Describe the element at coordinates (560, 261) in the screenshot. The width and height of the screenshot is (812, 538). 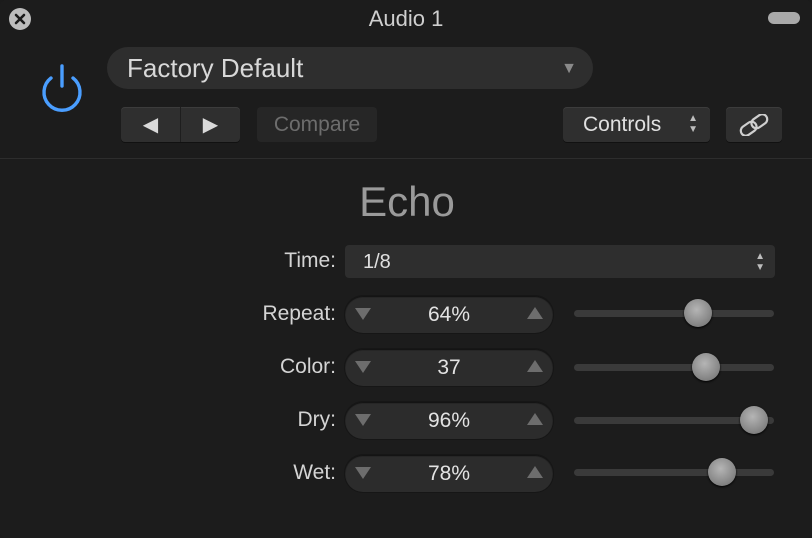
I see `time-select: 1/8 ▲ ▼` at that location.